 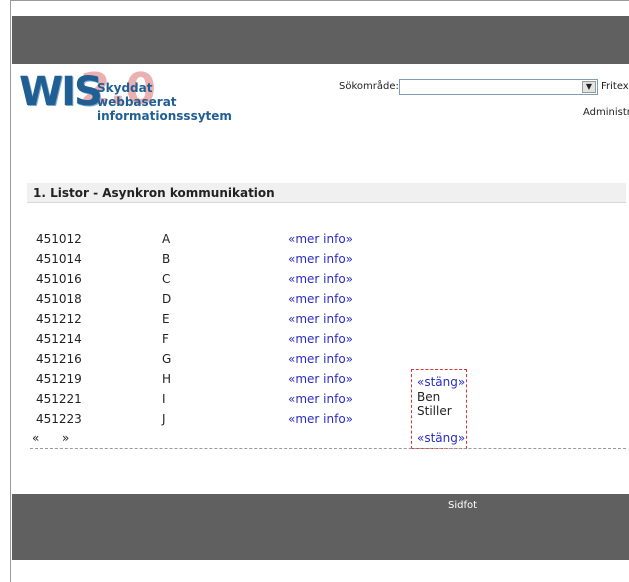 I want to click on footer-text: Sidfot, so click(x=463, y=505).